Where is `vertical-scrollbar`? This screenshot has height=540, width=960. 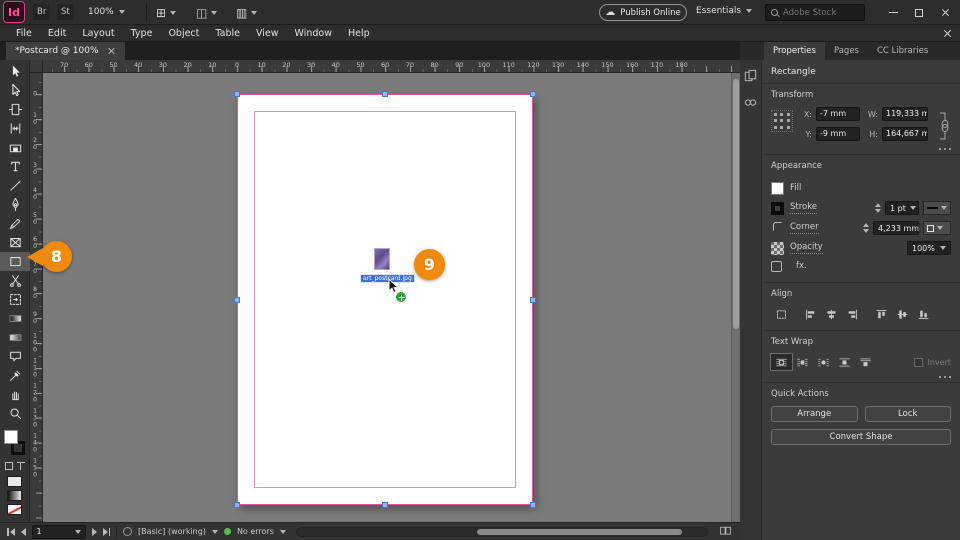 vertical-scrollbar is located at coordinates (735, 297).